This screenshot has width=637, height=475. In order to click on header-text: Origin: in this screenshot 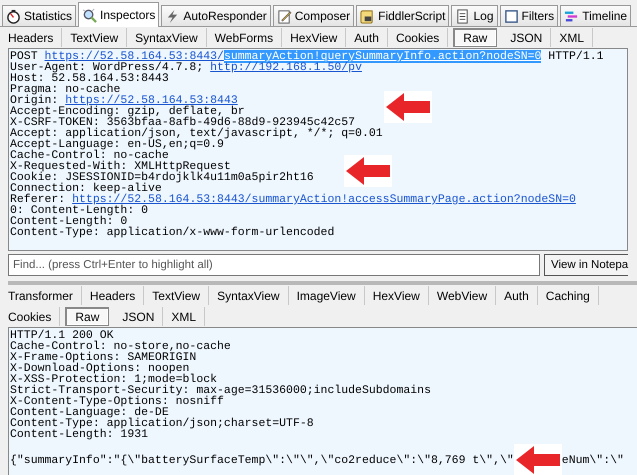, I will do `click(34, 100)`.